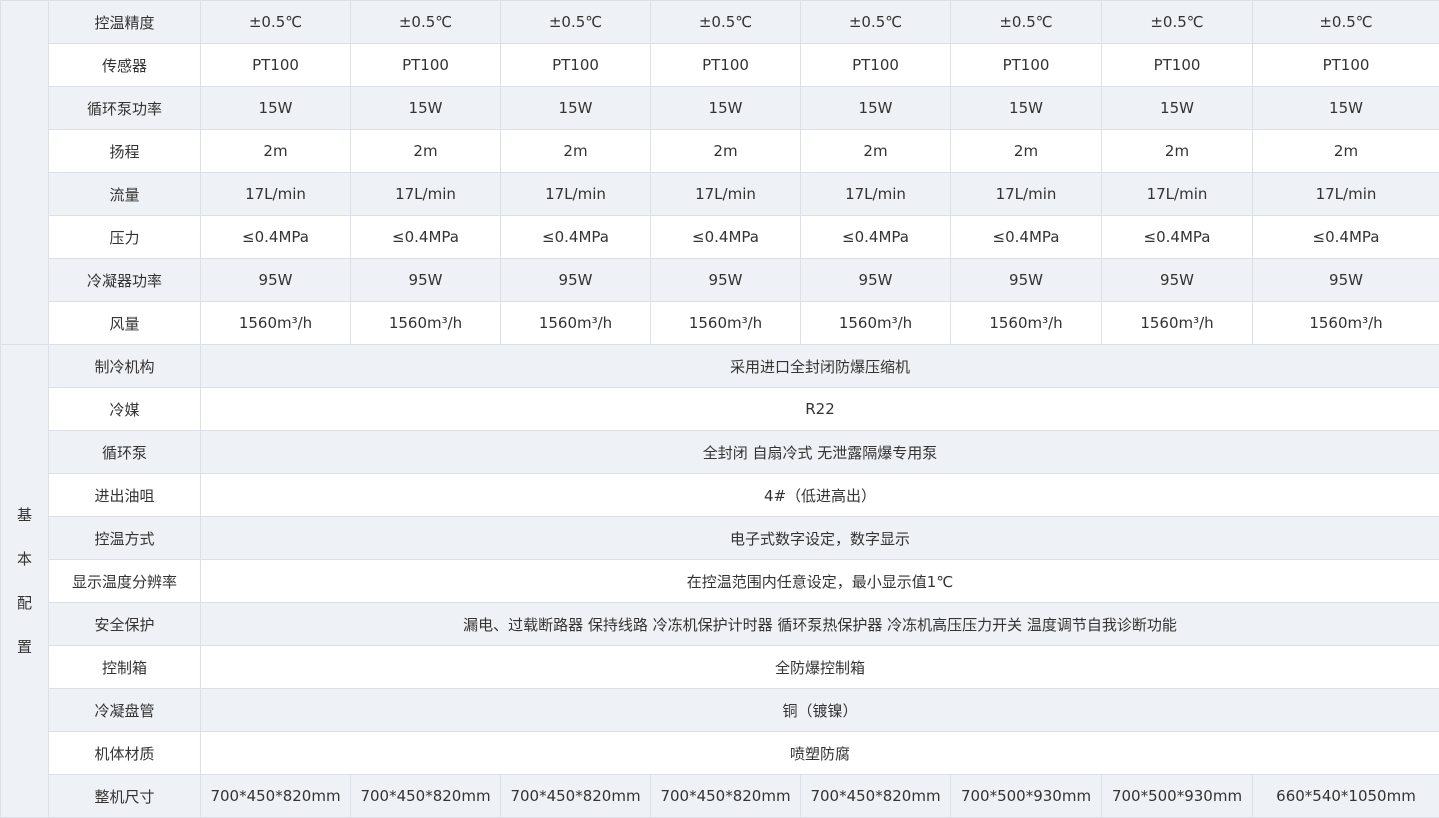 This screenshot has height=818, width=1439. What do you see at coordinates (24, 172) in the screenshot?
I see `group-cell` at bounding box center [24, 172].